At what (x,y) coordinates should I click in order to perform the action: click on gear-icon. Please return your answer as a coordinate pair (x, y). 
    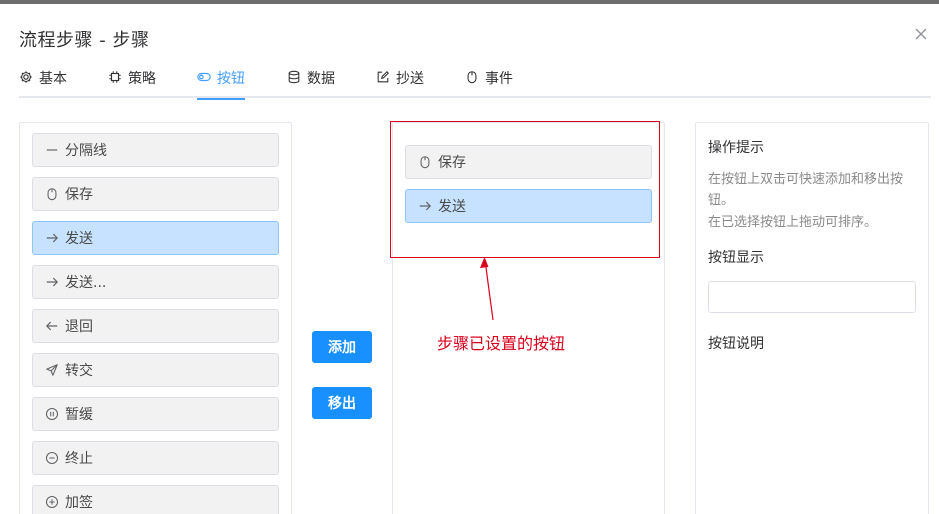
    Looking at the image, I should click on (26, 77).